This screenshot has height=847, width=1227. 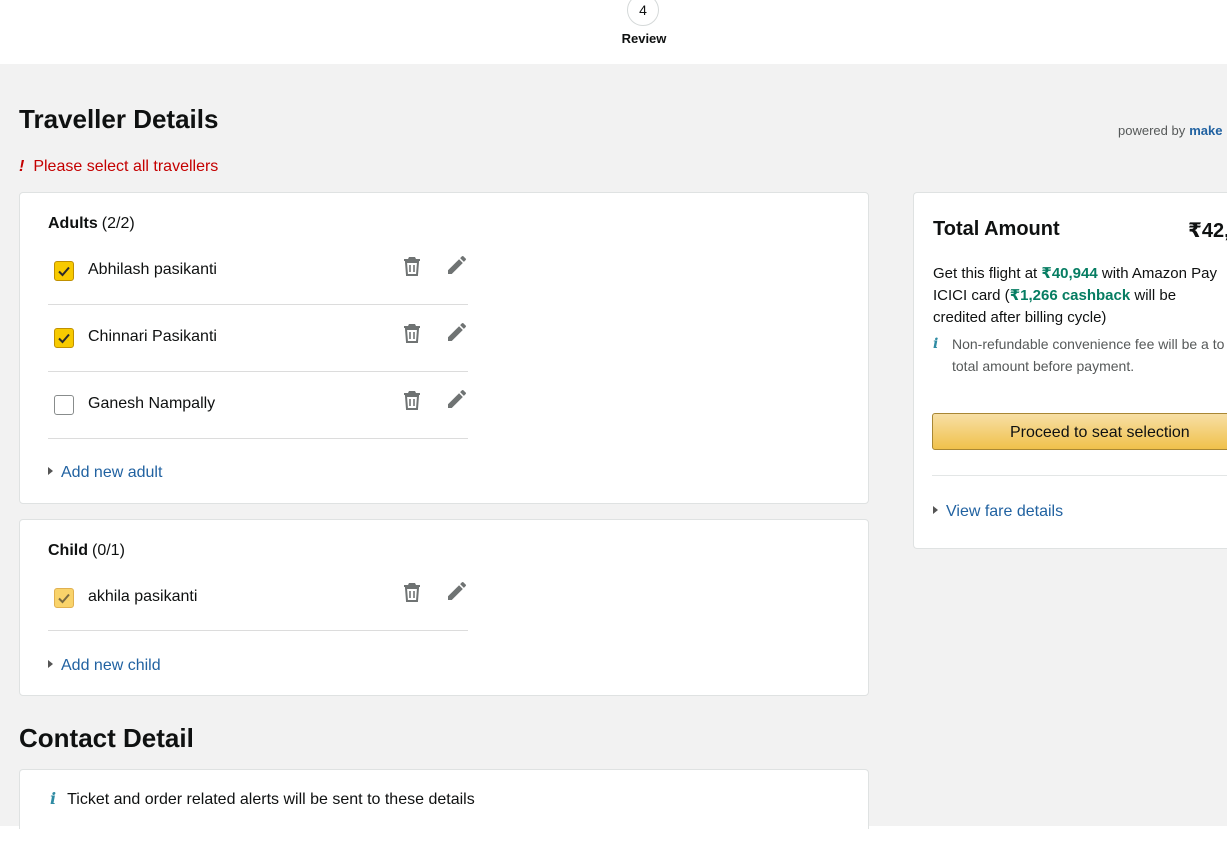 I want to click on step-indicator: 4, so click(x=643, y=13).